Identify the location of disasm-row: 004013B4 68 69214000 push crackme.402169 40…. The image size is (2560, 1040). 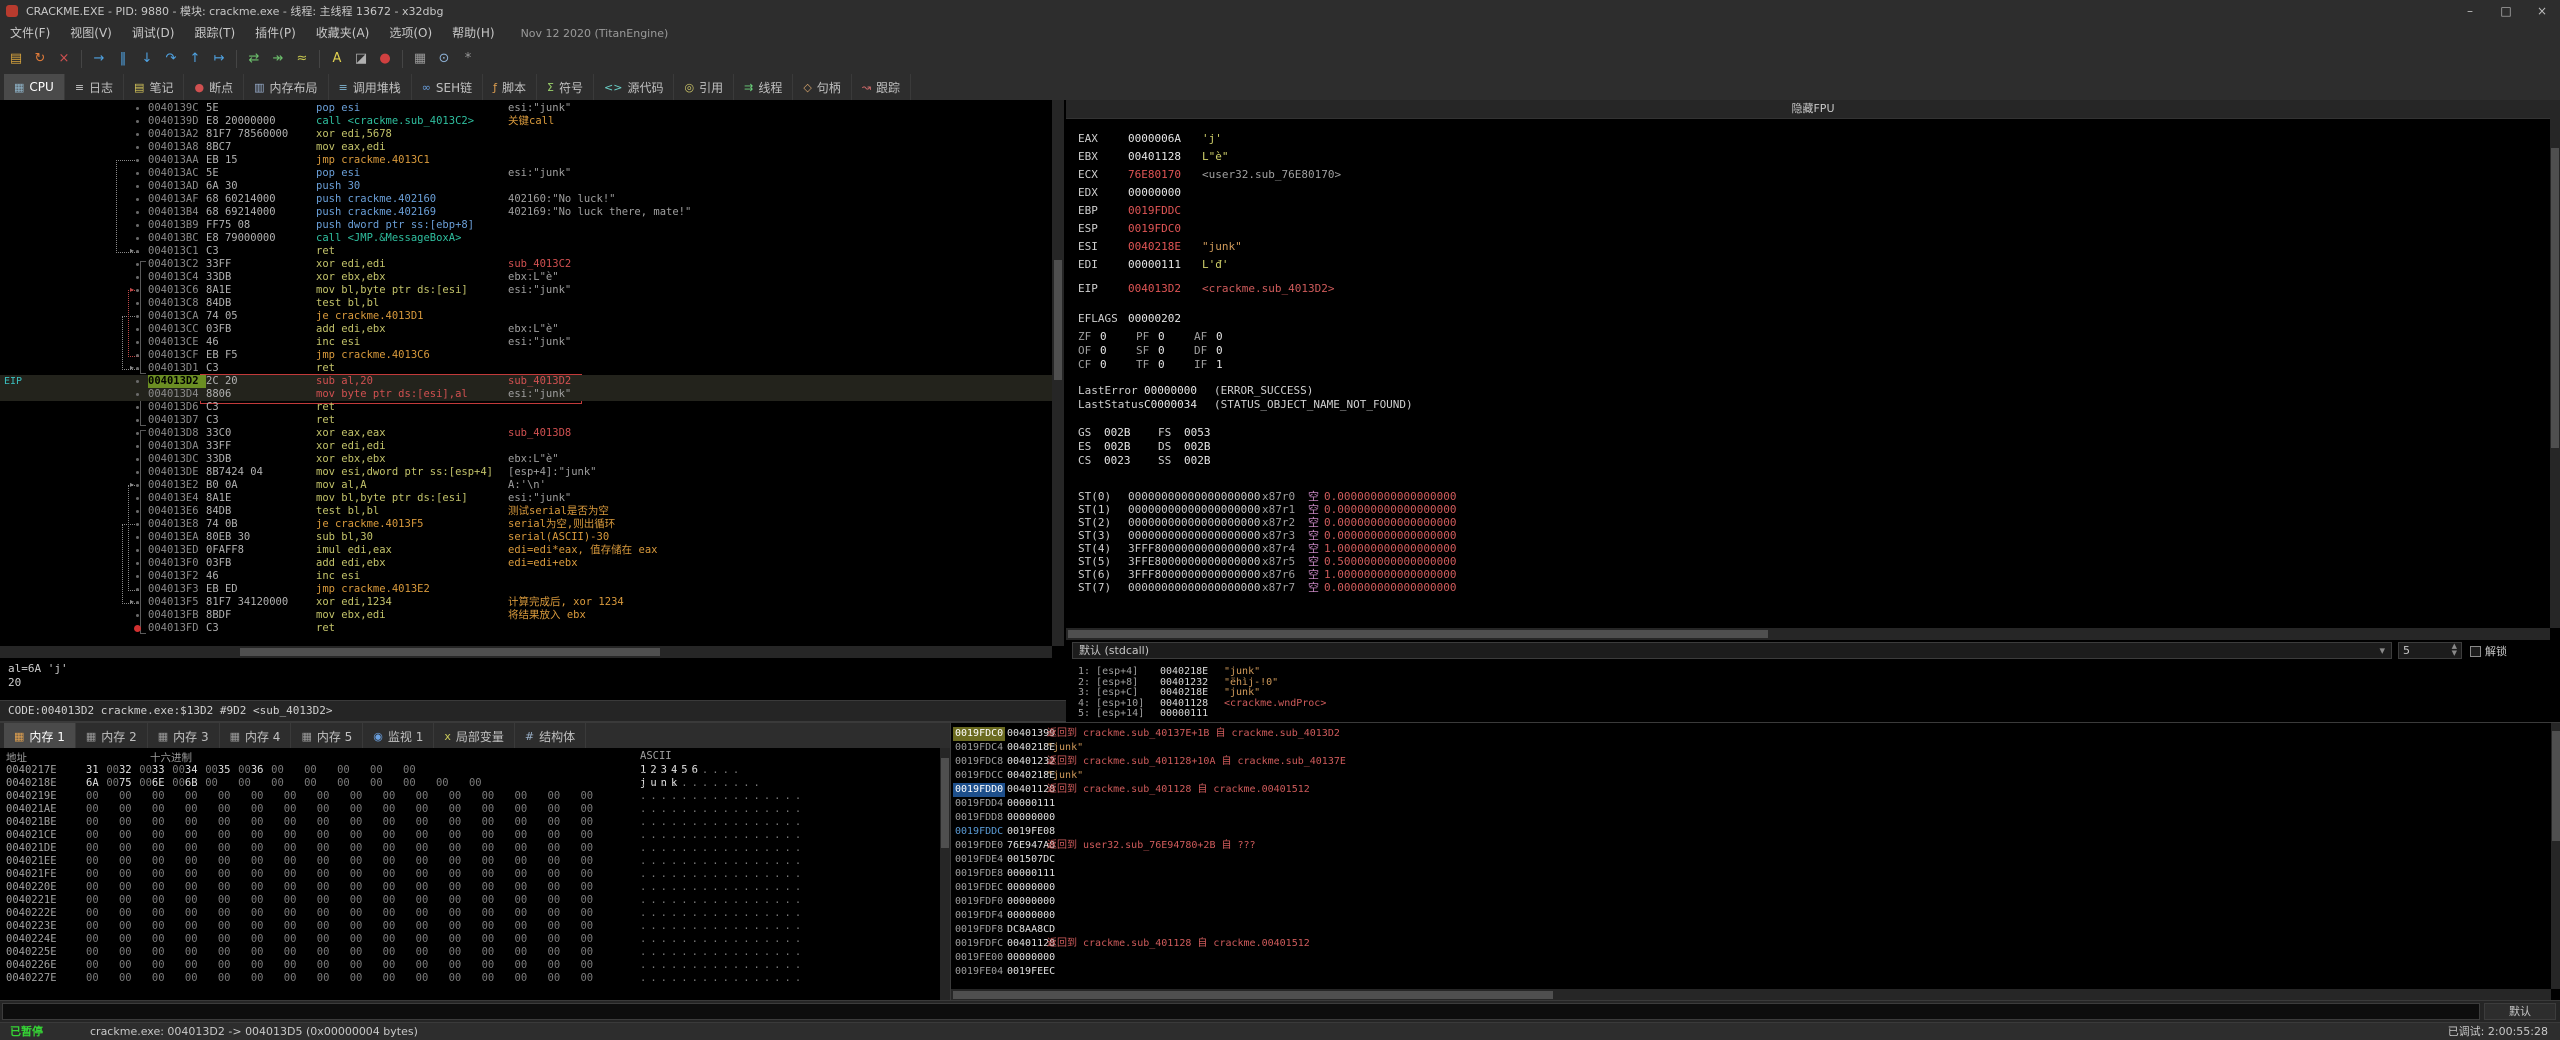
(526, 212).